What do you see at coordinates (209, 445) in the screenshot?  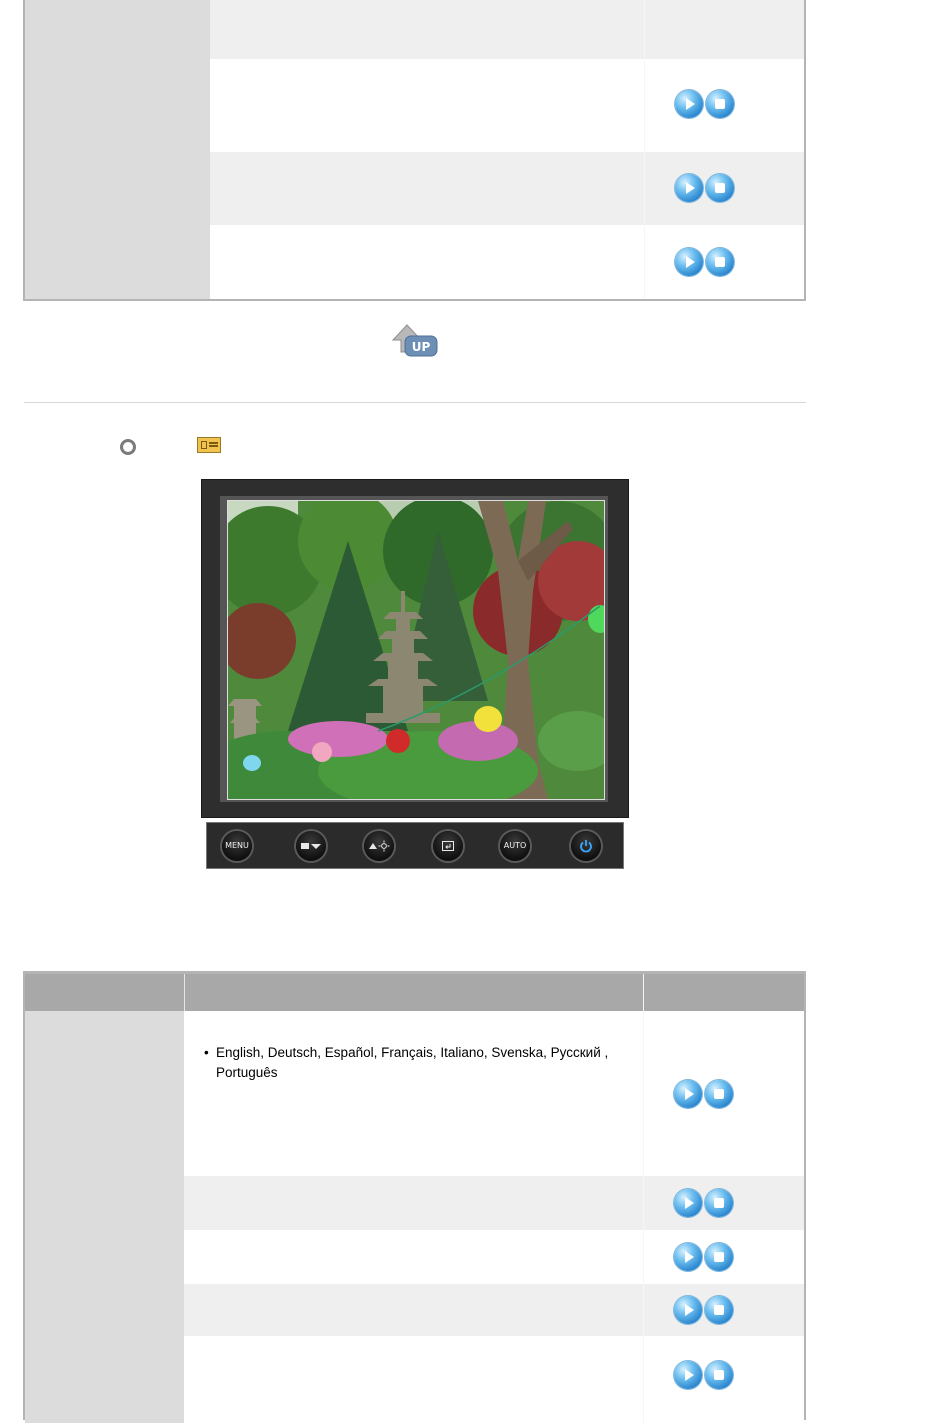 I see `picture-mode-icon` at bounding box center [209, 445].